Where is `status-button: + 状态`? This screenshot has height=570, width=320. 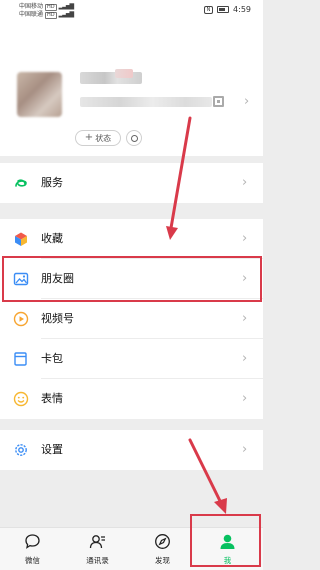 status-button: + 状态 is located at coordinates (98, 138).